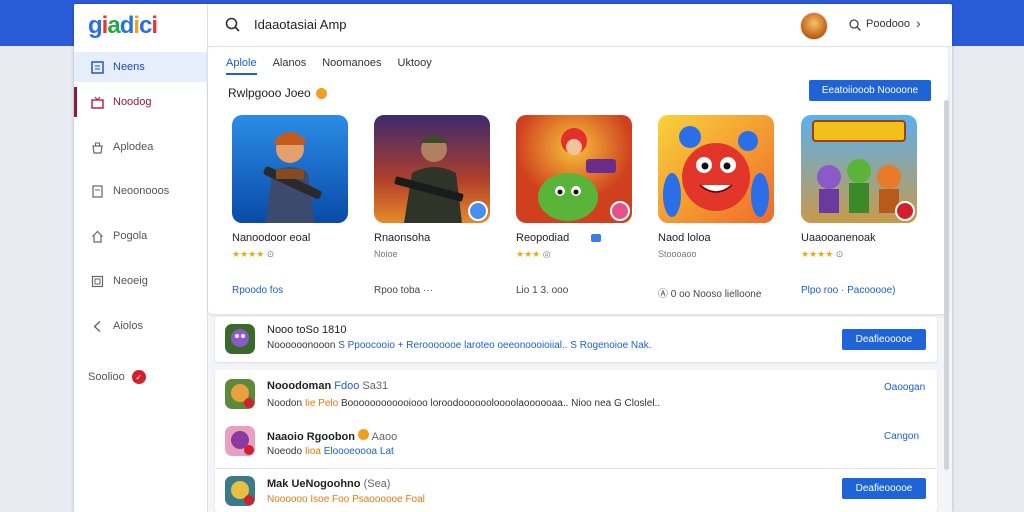 Image resolution: width=1024 pixels, height=512 pixels. I want to click on app-card-meta-text: Stoooaoo, so click(677, 254).